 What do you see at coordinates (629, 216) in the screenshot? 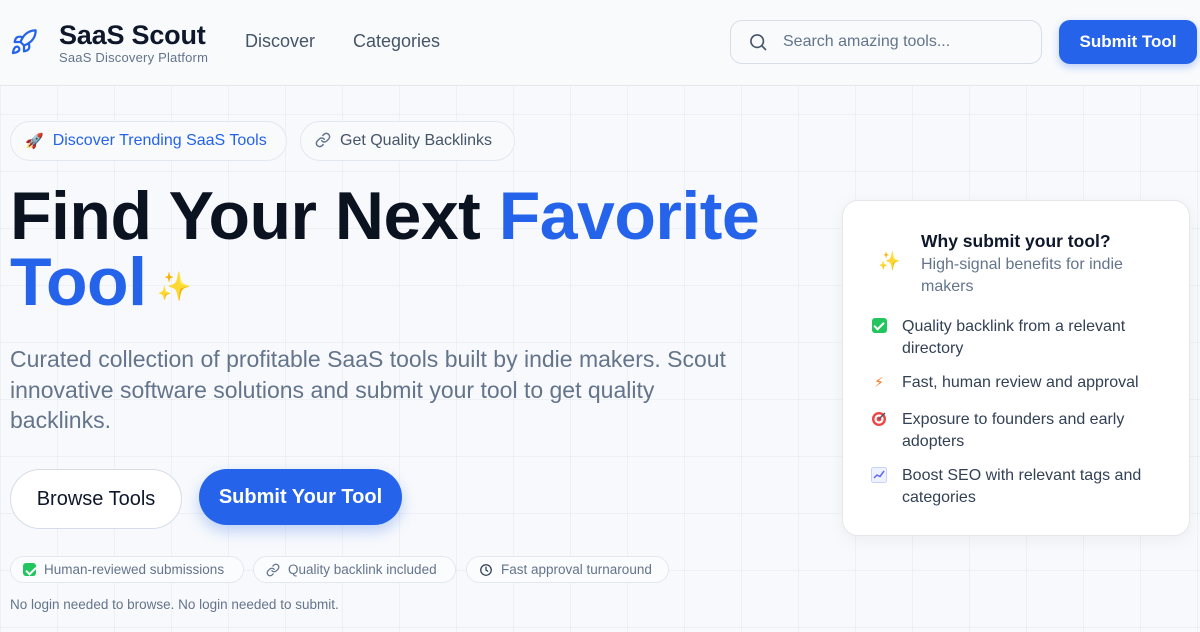
I see `hero-title-accent-1: Favorite` at bounding box center [629, 216].